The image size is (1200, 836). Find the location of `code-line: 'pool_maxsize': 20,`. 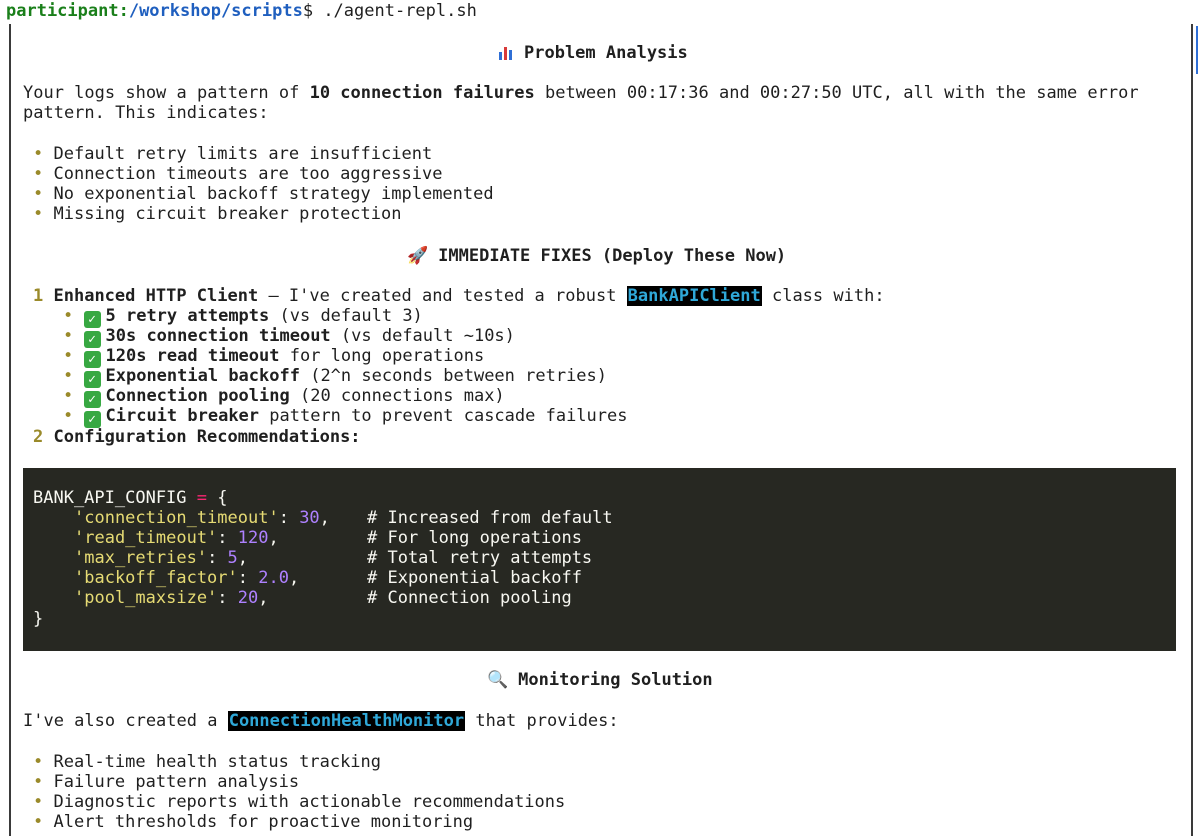

code-line: 'pool_maxsize': 20, is located at coordinates (171, 598).